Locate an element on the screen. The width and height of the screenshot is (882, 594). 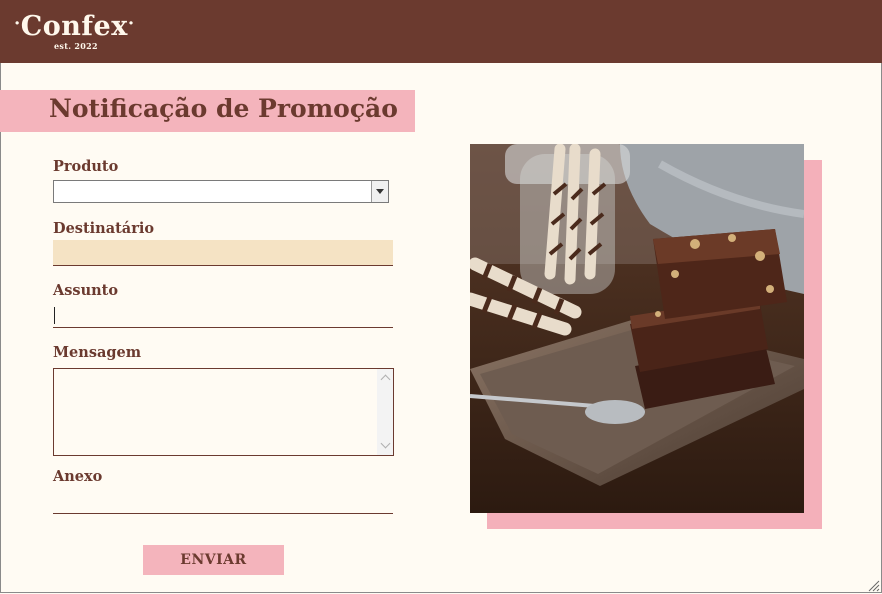
brand-name: Confex is located at coordinates (74, 26).